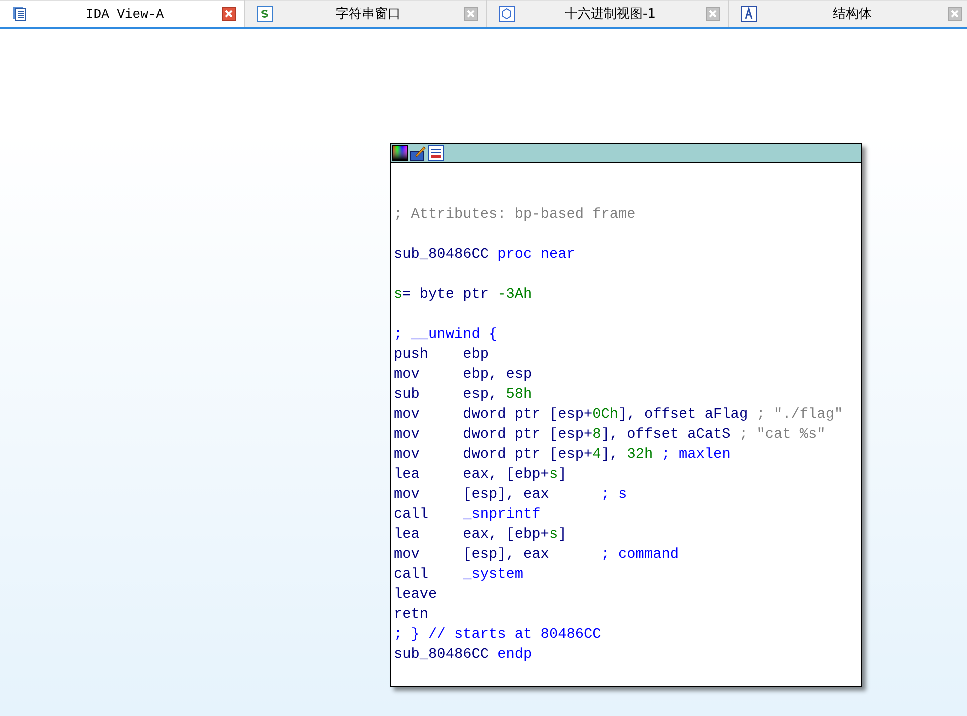 The image size is (967, 716). I want to click on code-line: mov [esp], eax ; command, so click(537, 555).